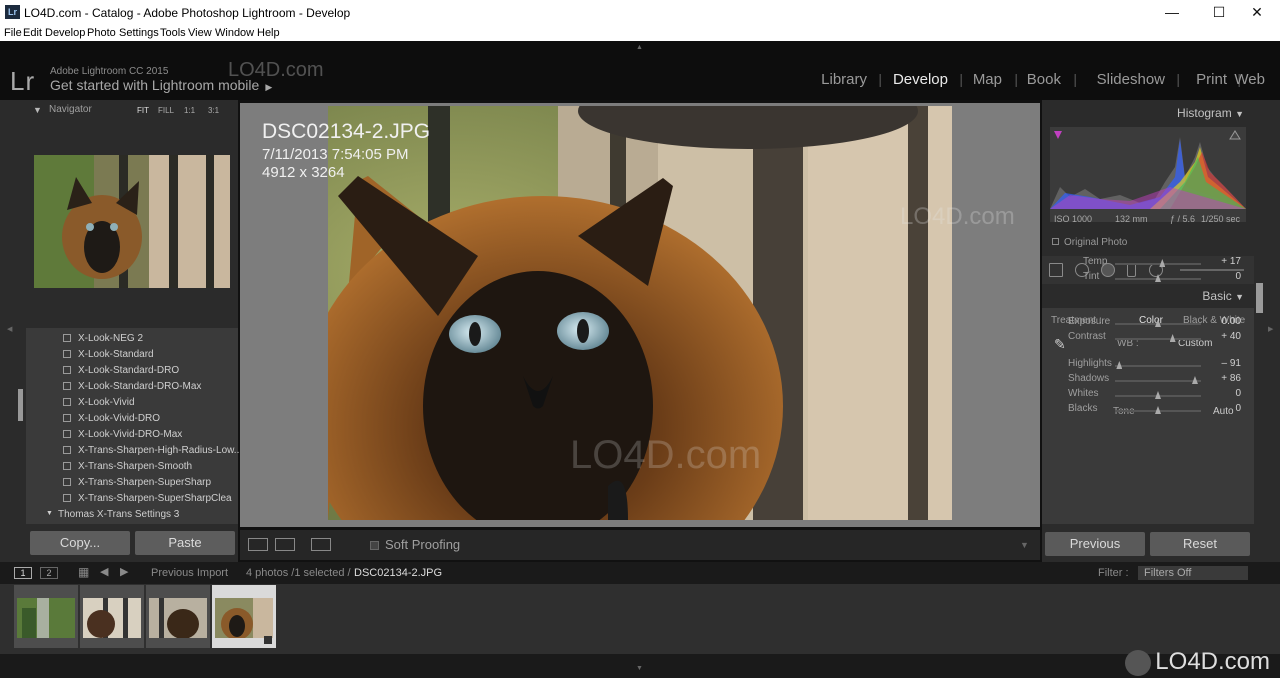 Image resolution: width=1280 pixels, height=678 pixels. I want to click on module-map: Map, so click(987, 79).